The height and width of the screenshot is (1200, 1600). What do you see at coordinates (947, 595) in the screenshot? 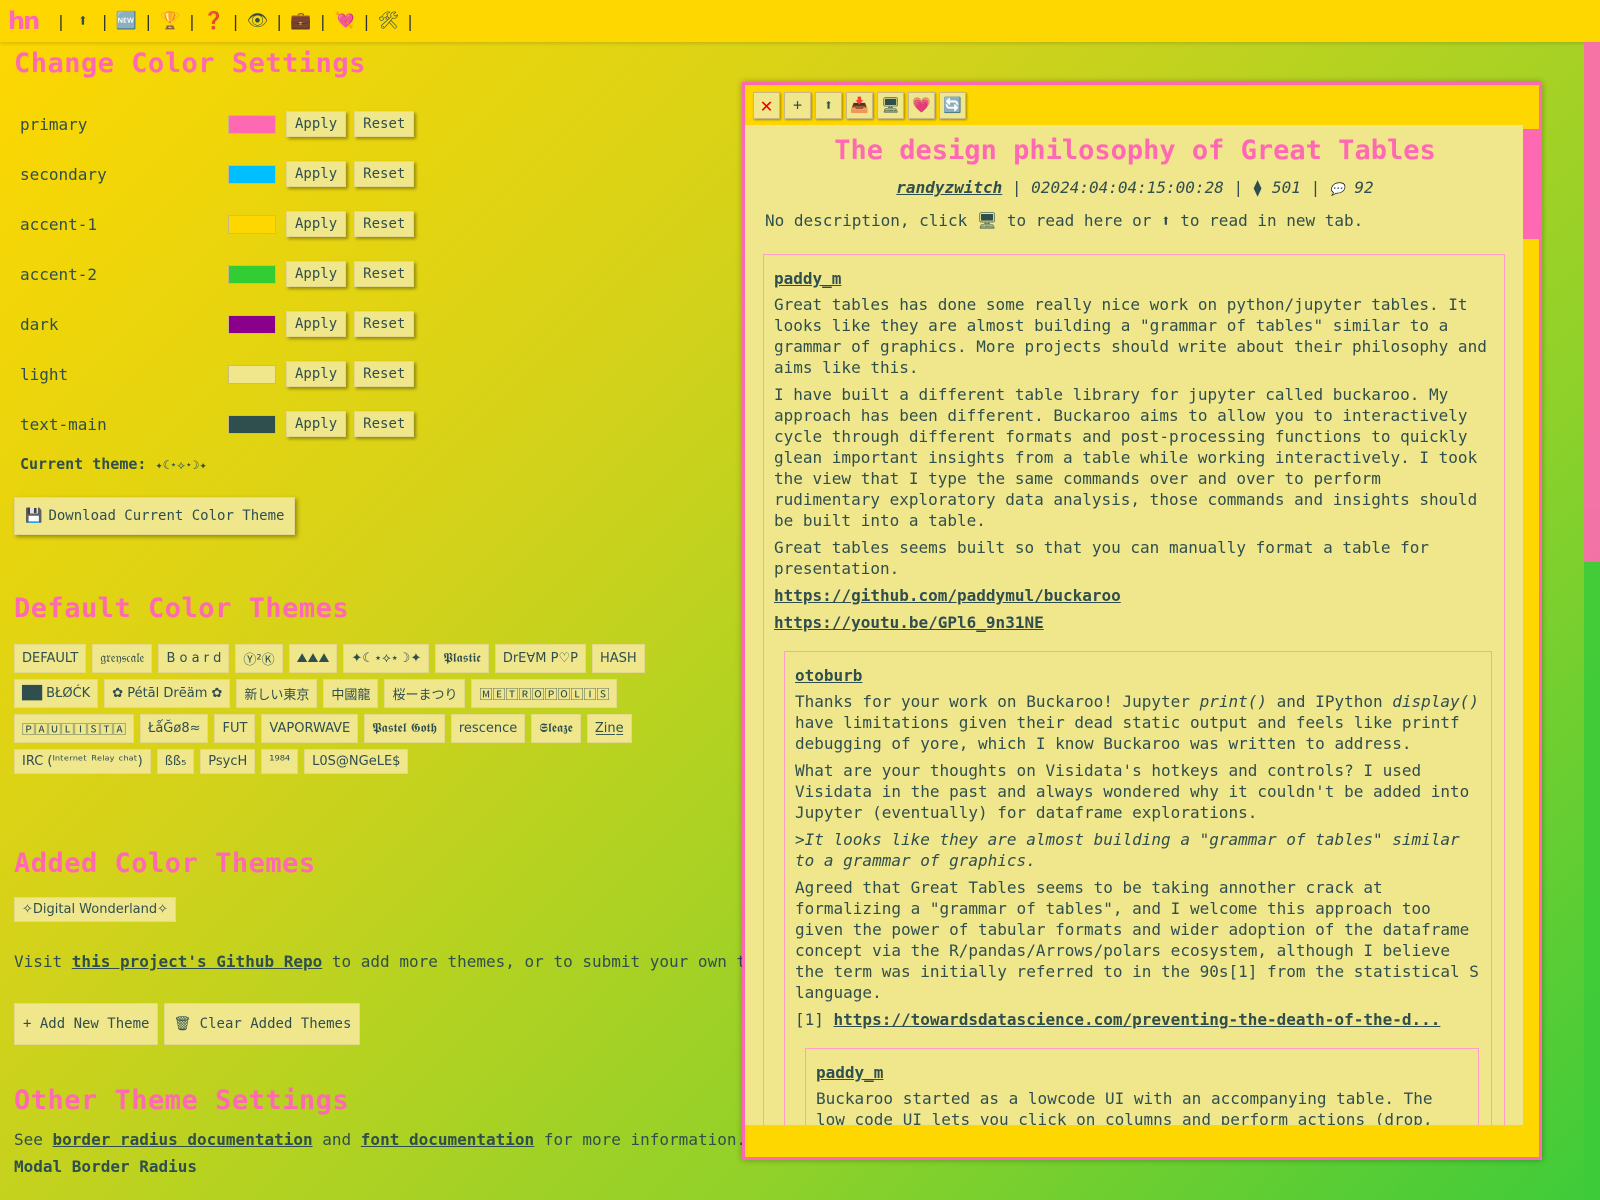
I see `comment-link: https://github.com/paddymul/buckaroo` at bounding box center [947, 595].